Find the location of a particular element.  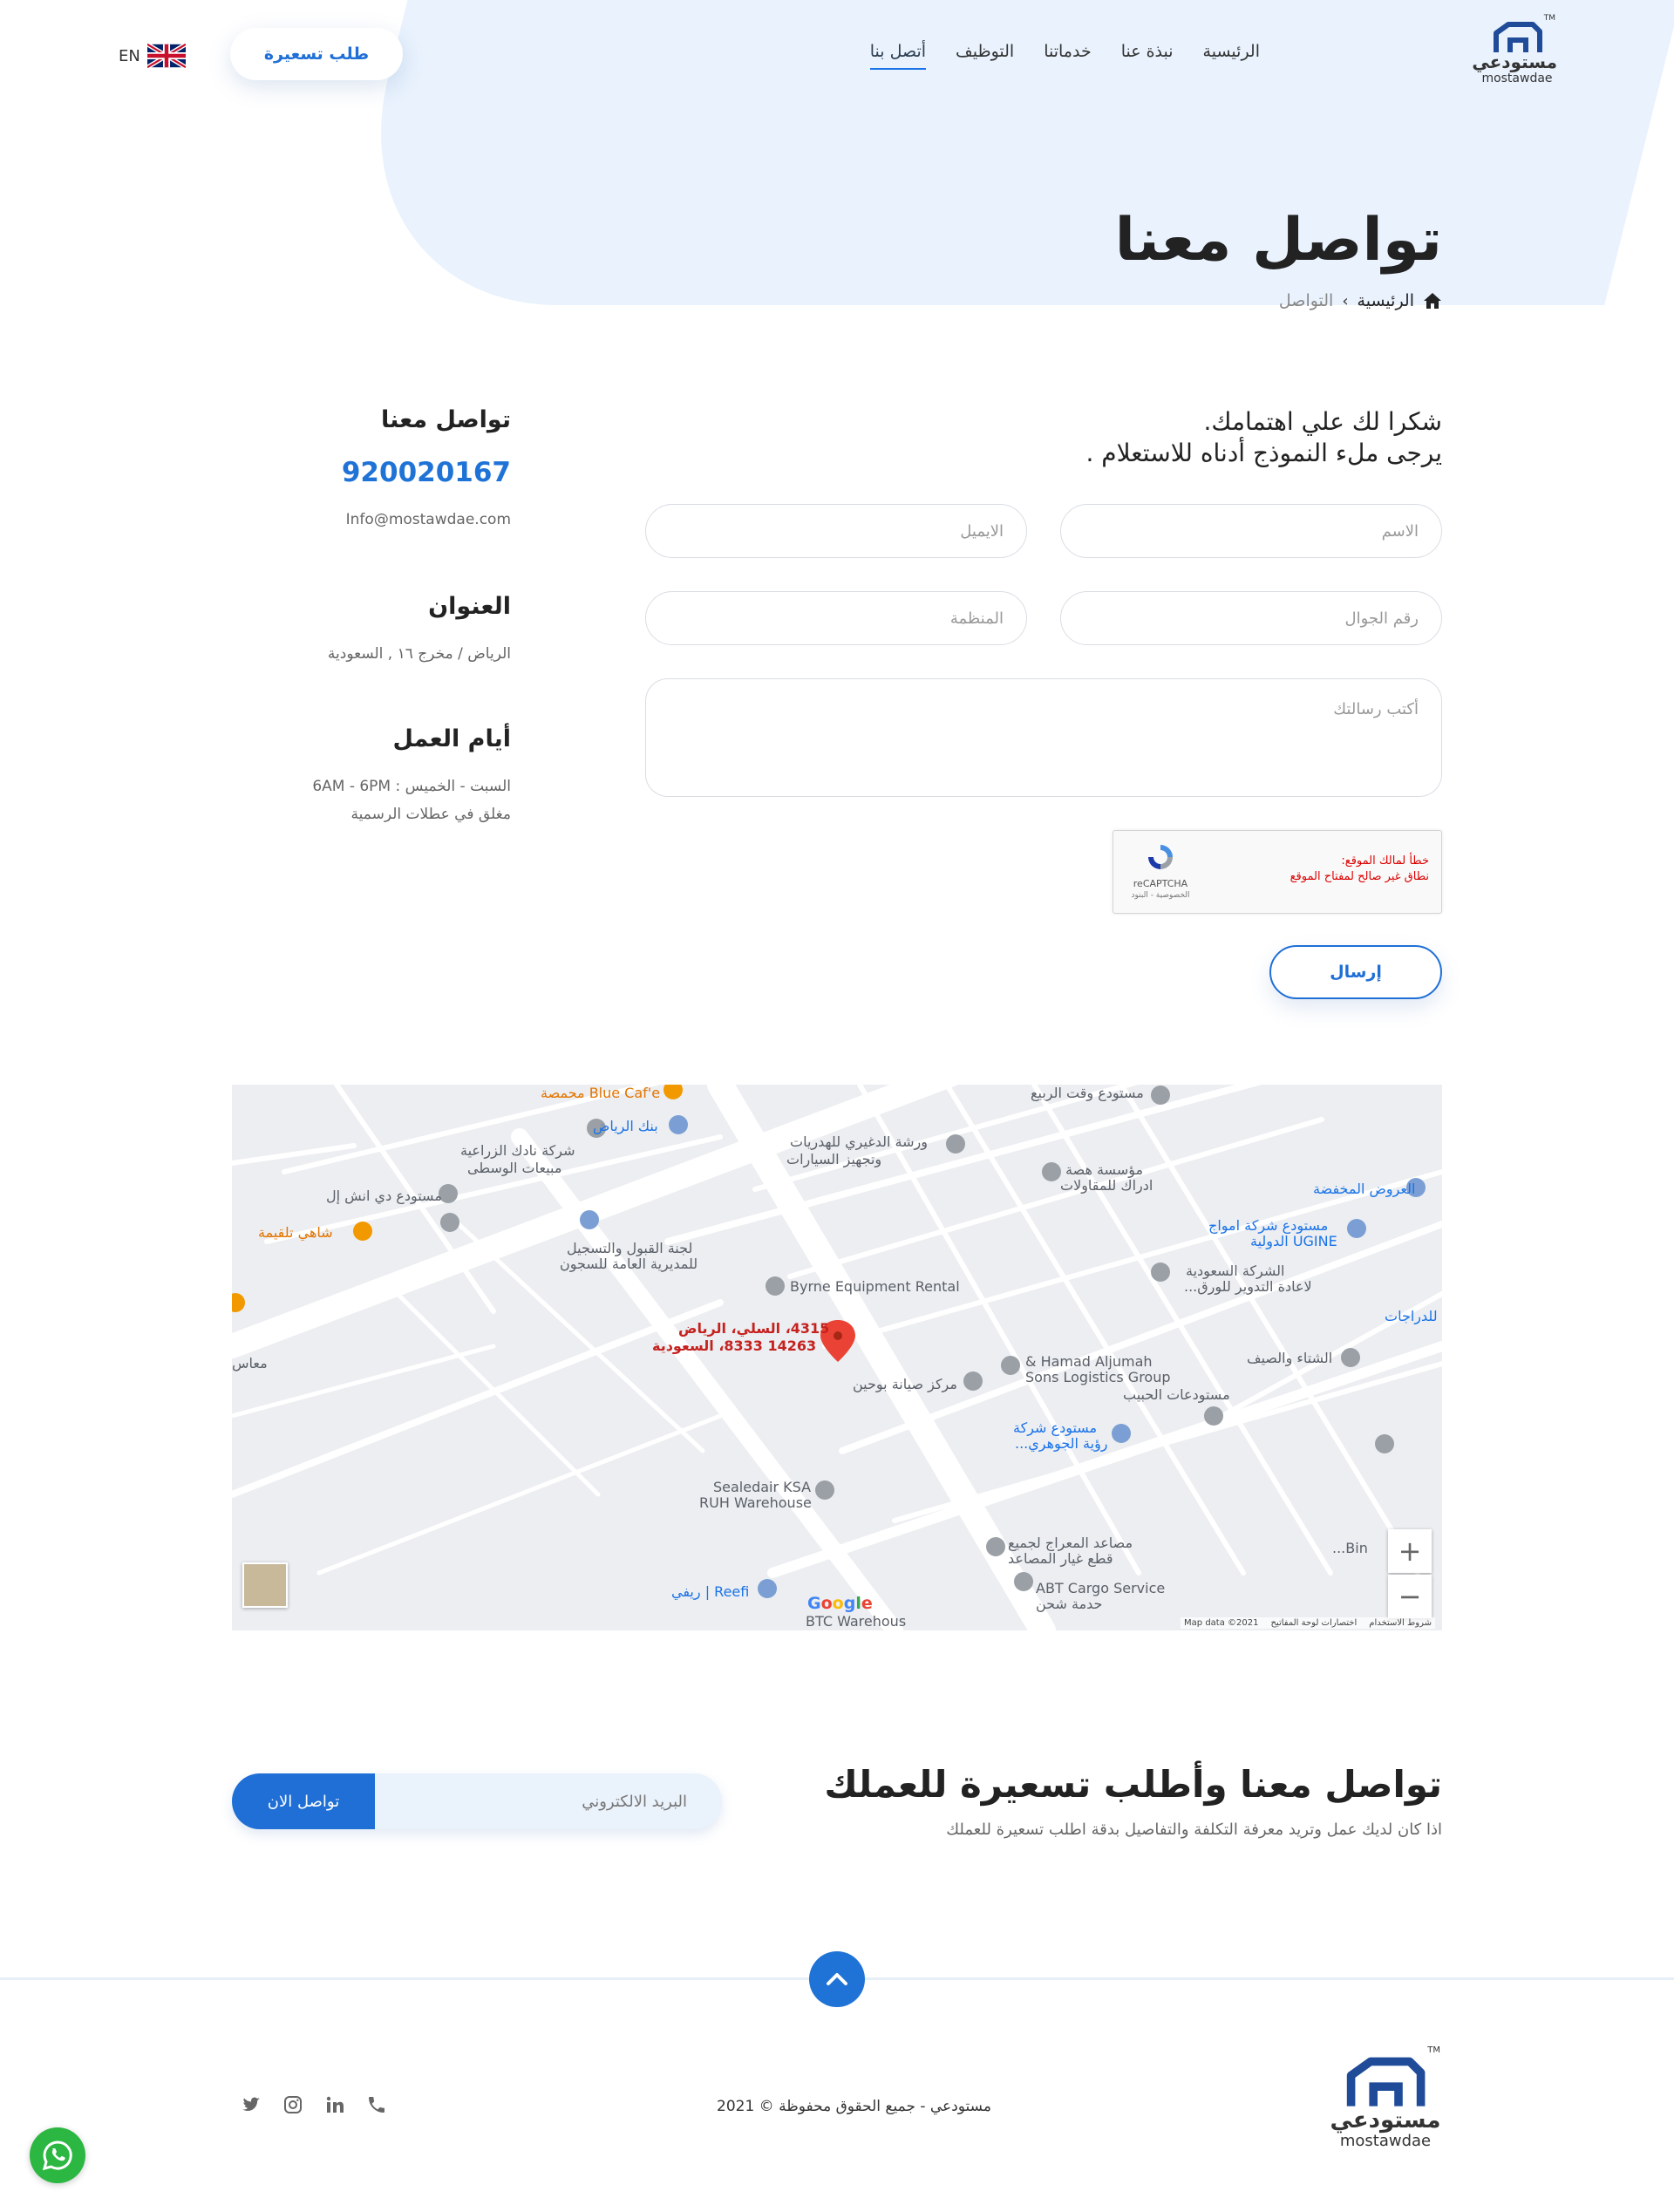

map-pin-address-line2: 14263 8333، السعودية is located at coordinates (734, 1345).